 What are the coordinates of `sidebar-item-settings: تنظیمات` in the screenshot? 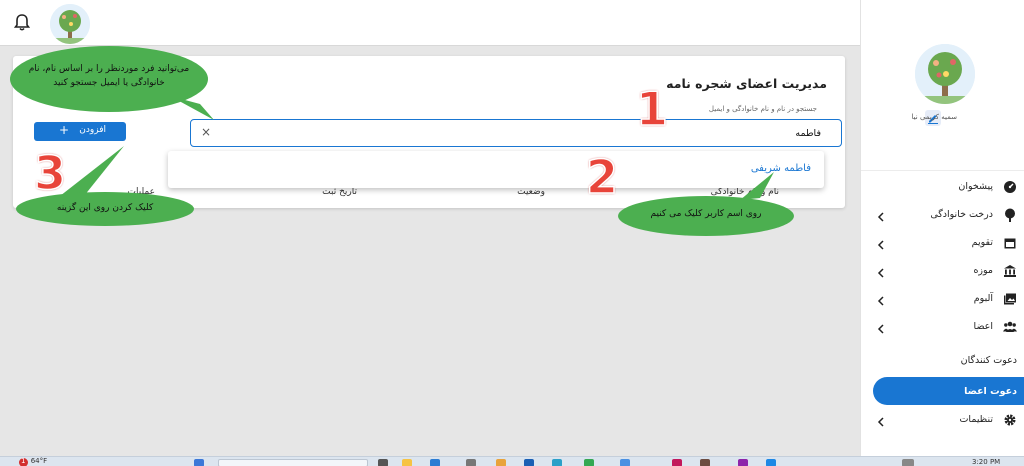 It's located at (942, 419).